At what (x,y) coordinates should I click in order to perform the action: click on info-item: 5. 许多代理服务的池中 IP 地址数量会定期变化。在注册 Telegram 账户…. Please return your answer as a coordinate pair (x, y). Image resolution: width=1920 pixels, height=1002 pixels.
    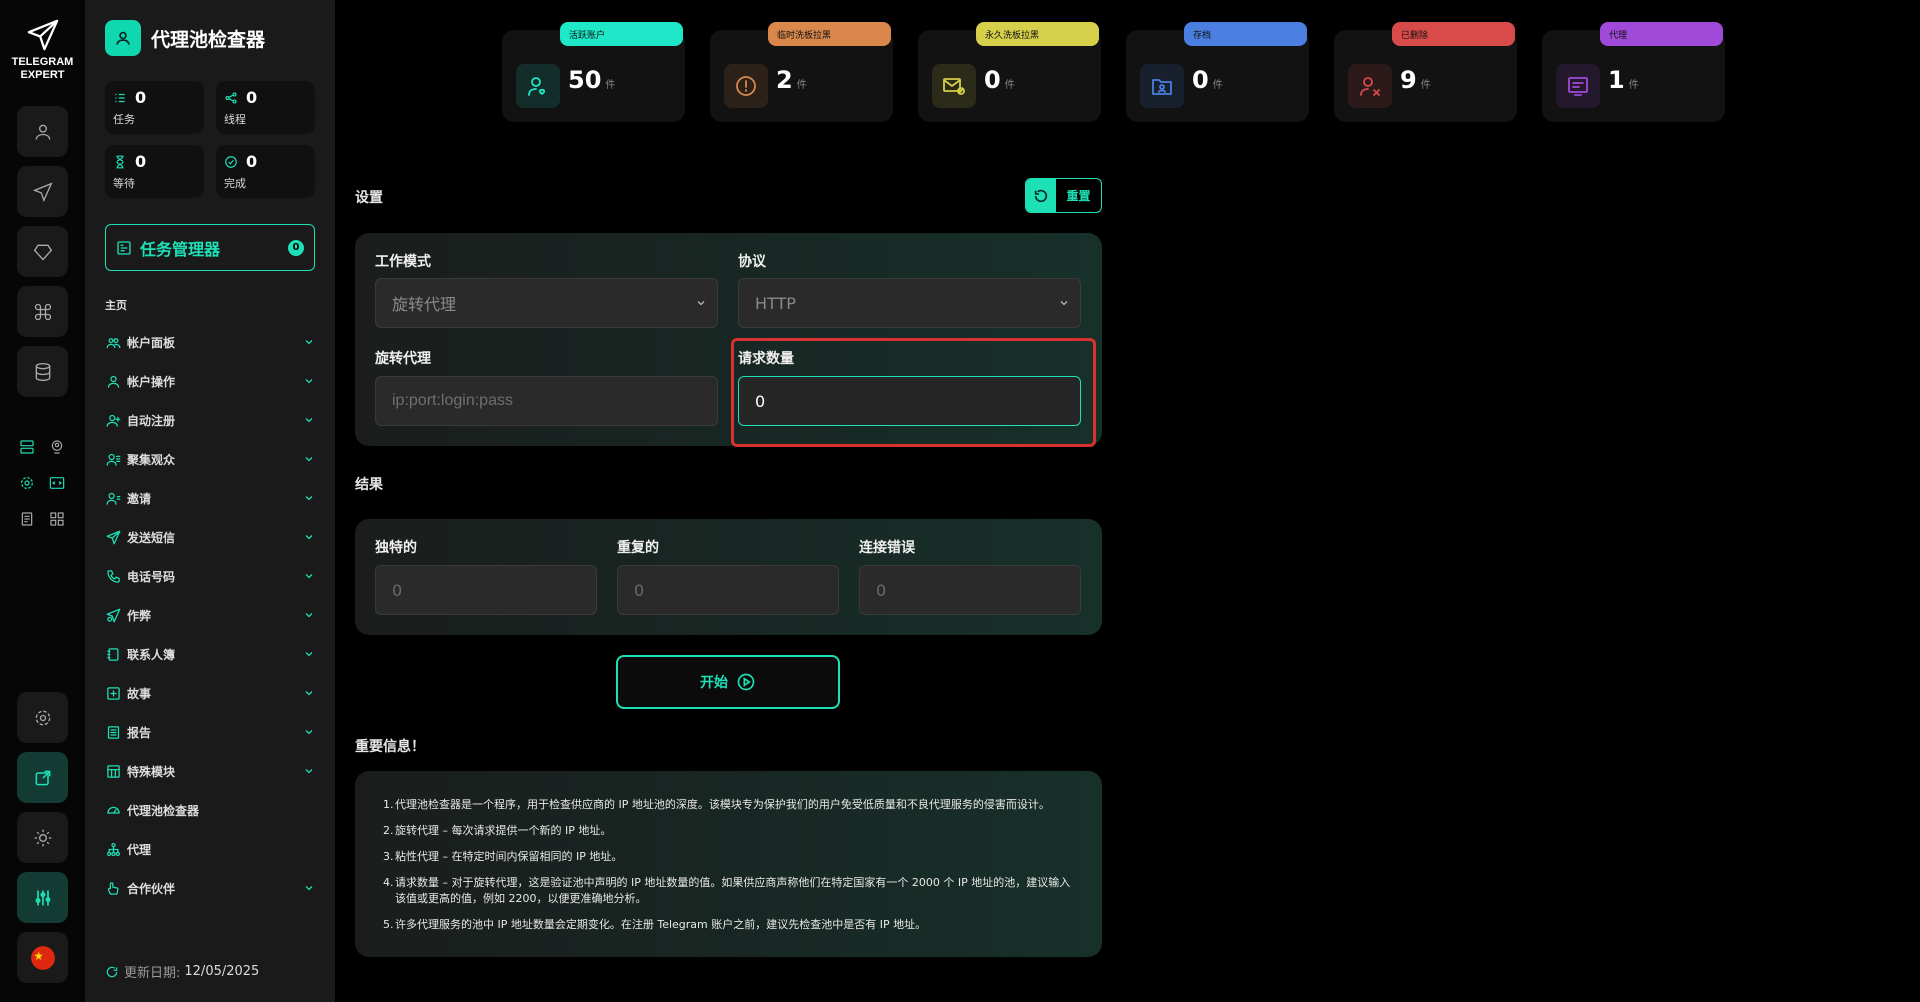
    Looking at the image, I should click on (731, 925).